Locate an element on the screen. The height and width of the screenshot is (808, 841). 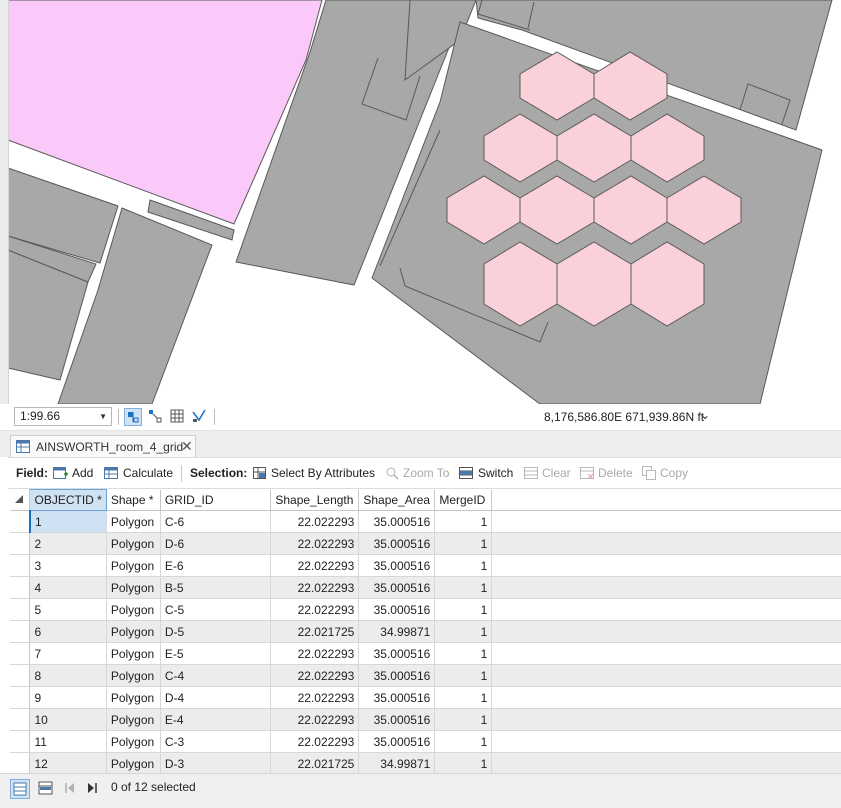
column-header-grid-id: GRID_ID is located at coordinates (216, 500).